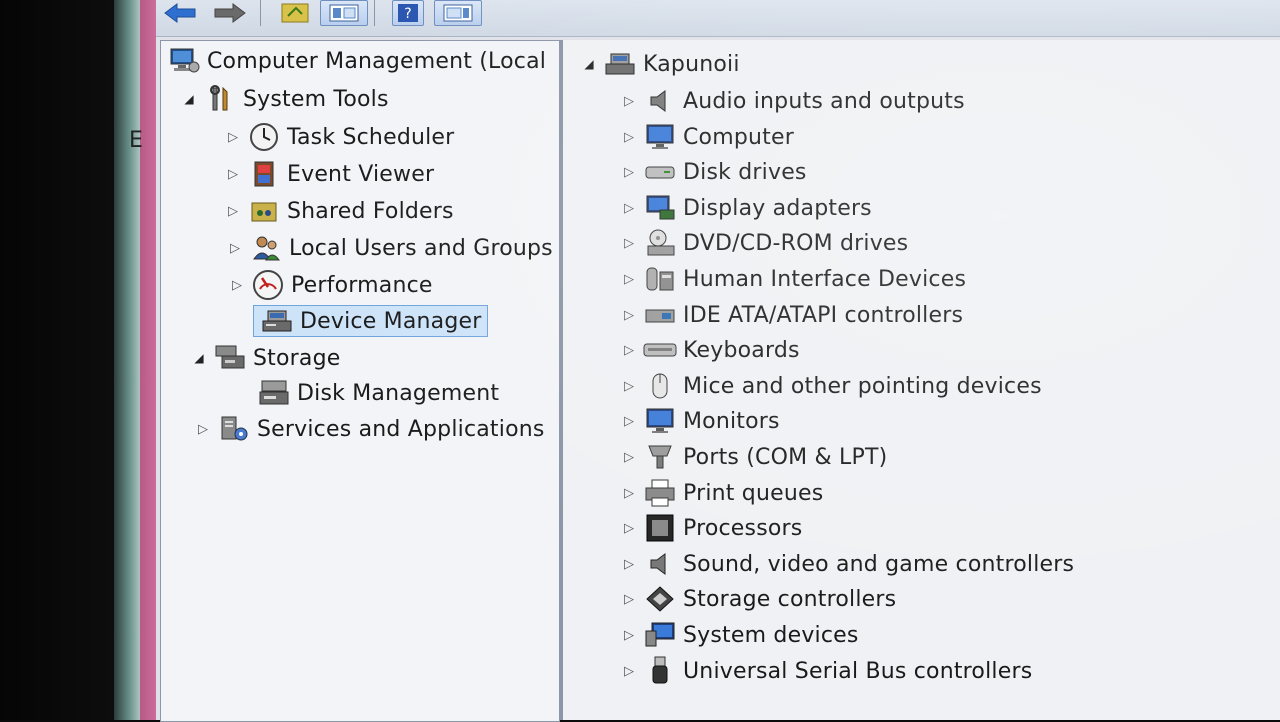 The width and height of the screenshot is (1280, 722). I want to click on up-one-level-button, so click(295, 13).